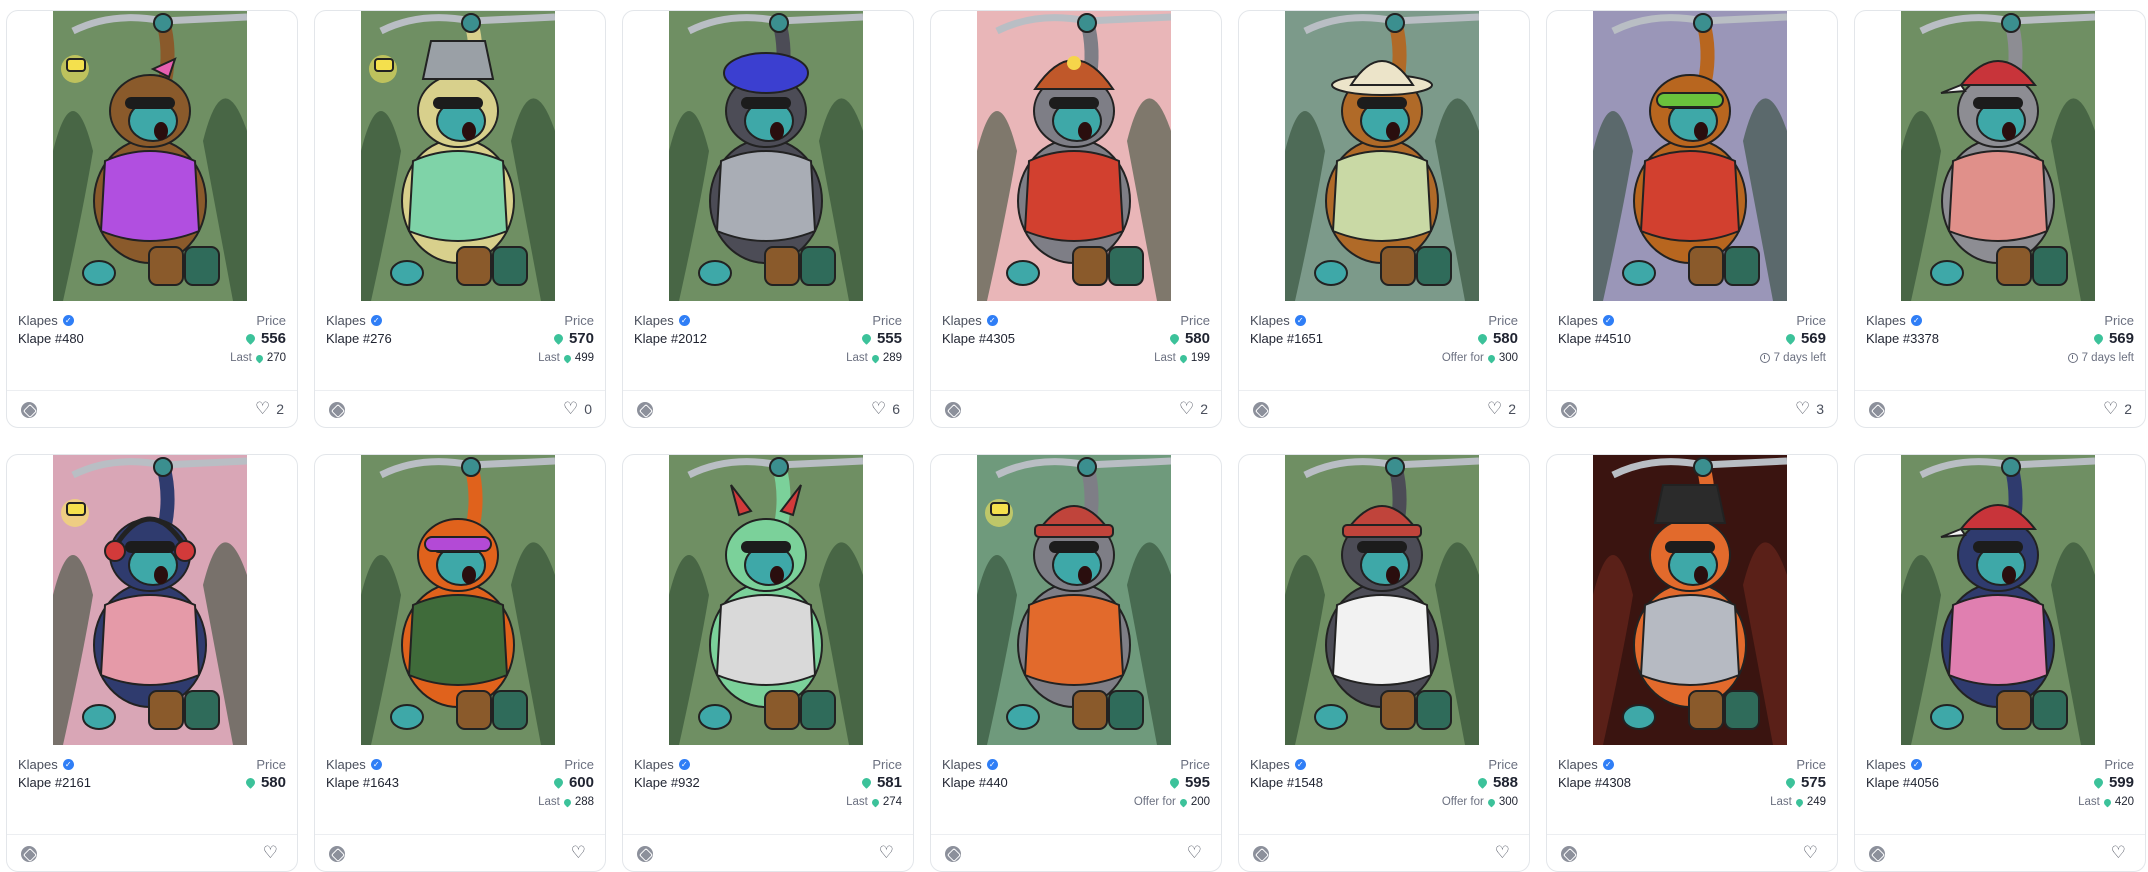 The width and height of the screenshot is (2148, 872). What do you see at coordinates (1813, 782) in the screenshot?
I see `price-amount: 575` at bounding box center [1813, 782].